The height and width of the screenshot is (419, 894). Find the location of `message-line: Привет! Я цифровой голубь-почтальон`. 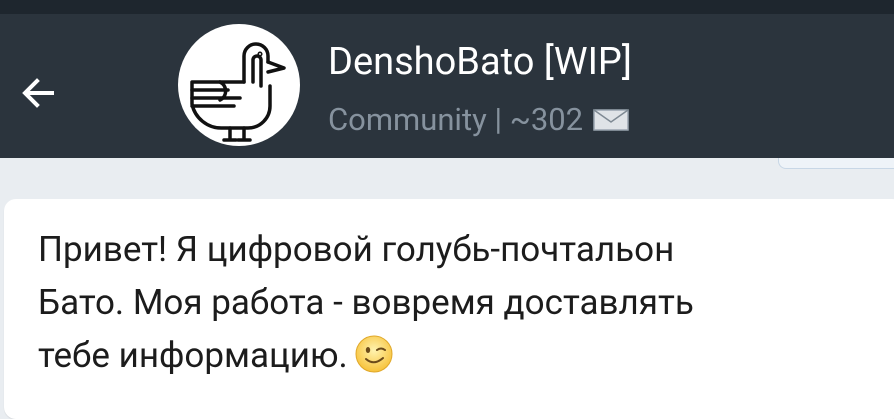

message-line: Привет! Я цифровой голубь-почтальон is located at coordinates (356, 249).